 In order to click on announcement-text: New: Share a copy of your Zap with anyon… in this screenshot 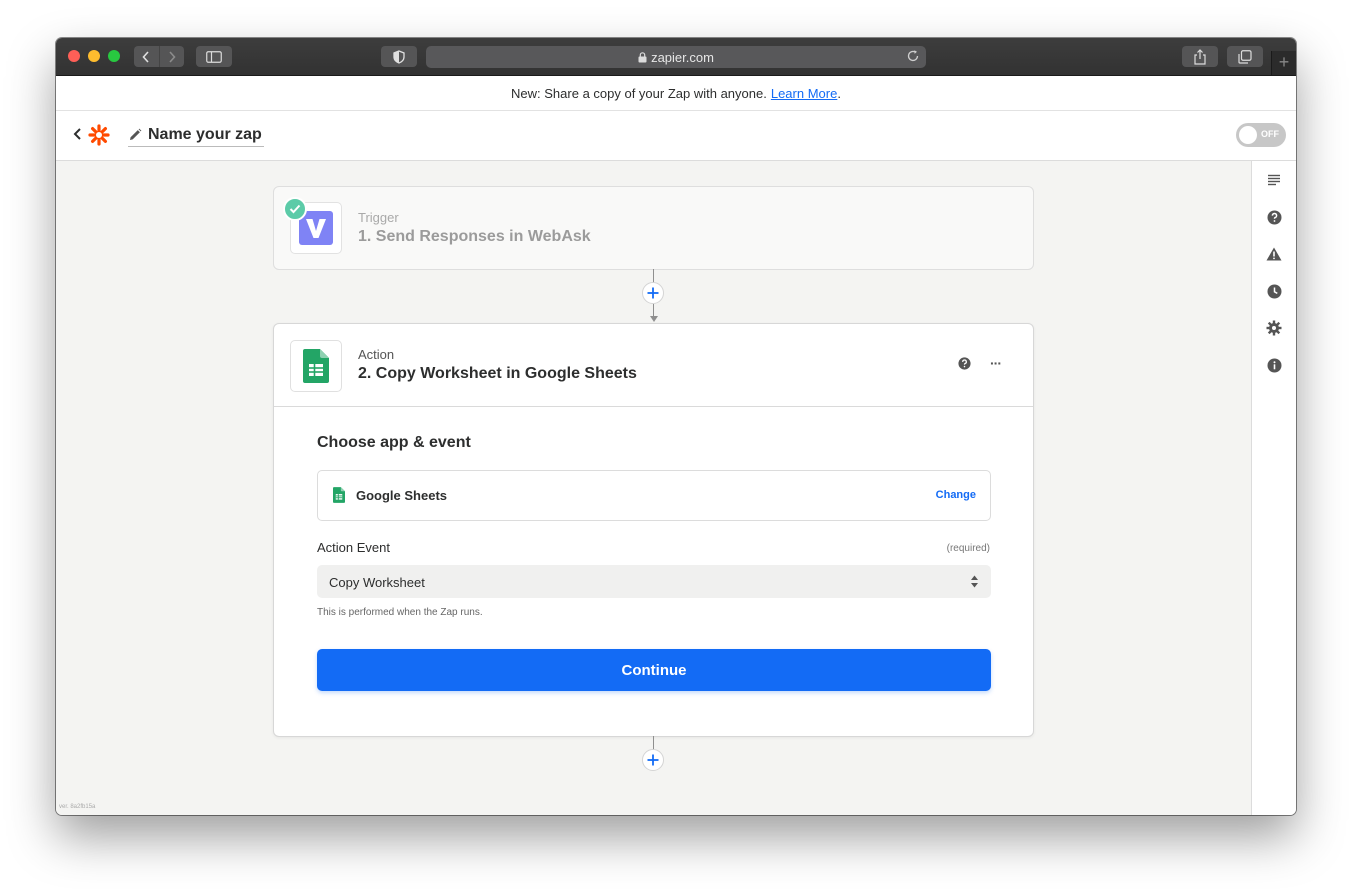, I will do `click(639, 93)`.